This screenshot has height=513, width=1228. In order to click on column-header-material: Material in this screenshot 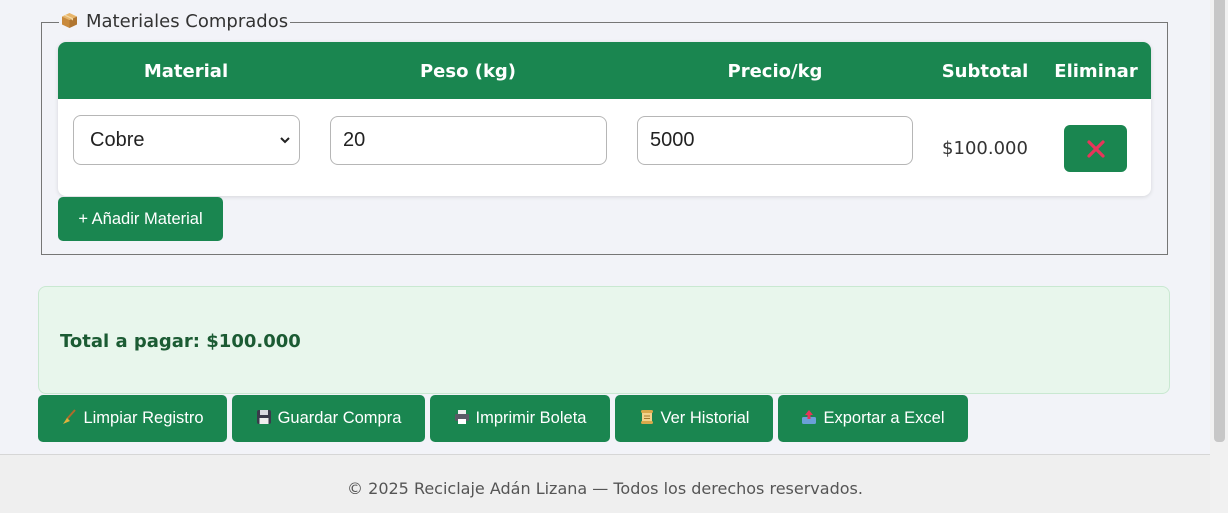, I will do `click(186, 71)`.